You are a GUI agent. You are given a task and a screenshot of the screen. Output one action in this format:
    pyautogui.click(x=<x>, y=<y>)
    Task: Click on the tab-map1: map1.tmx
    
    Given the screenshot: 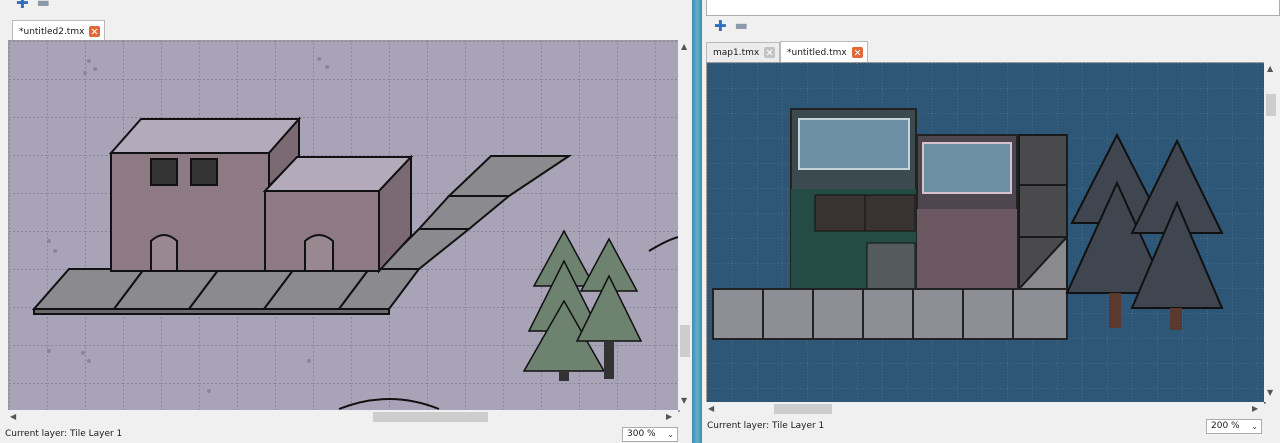 What is the action you would take?
    pyautogui.click(x=743, y=52)
    